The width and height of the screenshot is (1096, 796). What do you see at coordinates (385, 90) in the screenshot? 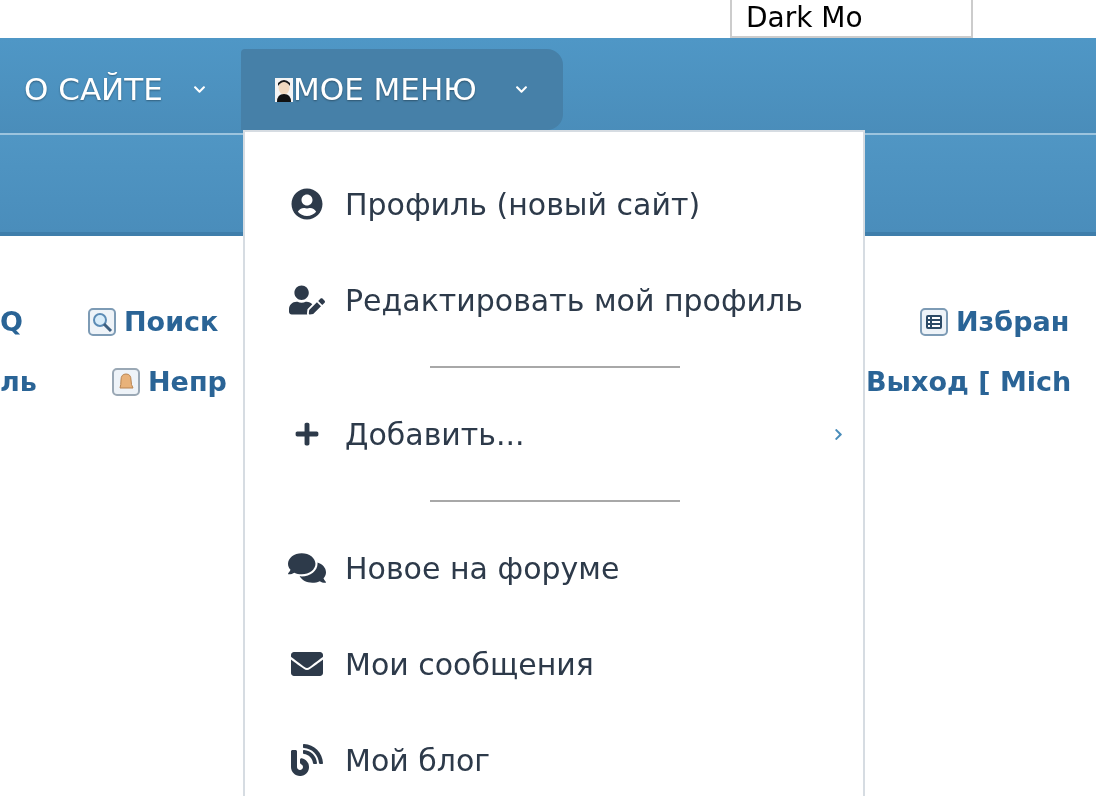
I see `nav-label: МОЕ МЕНЮ` at bounding box center [385, 90].